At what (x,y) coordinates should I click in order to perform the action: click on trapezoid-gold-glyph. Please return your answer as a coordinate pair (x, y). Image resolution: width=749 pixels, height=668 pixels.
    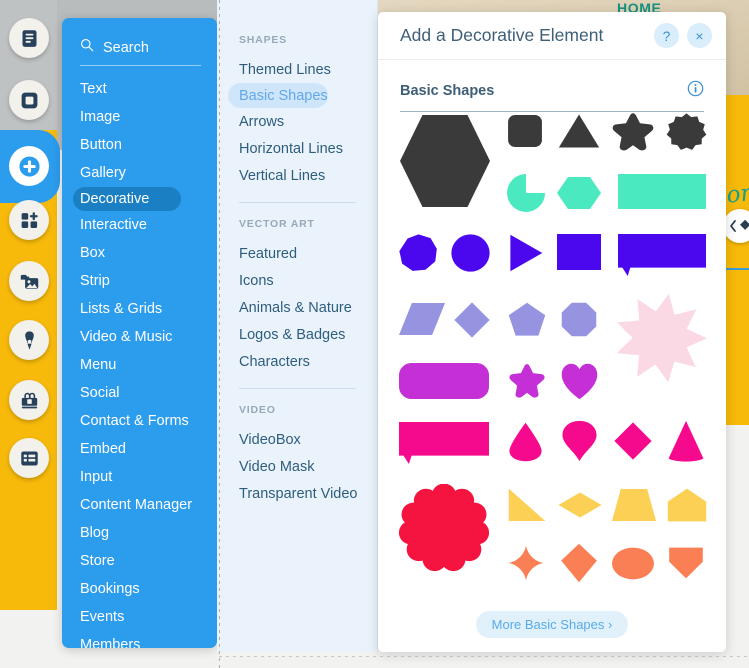
    Looking at the image, I should click on (634, 505).